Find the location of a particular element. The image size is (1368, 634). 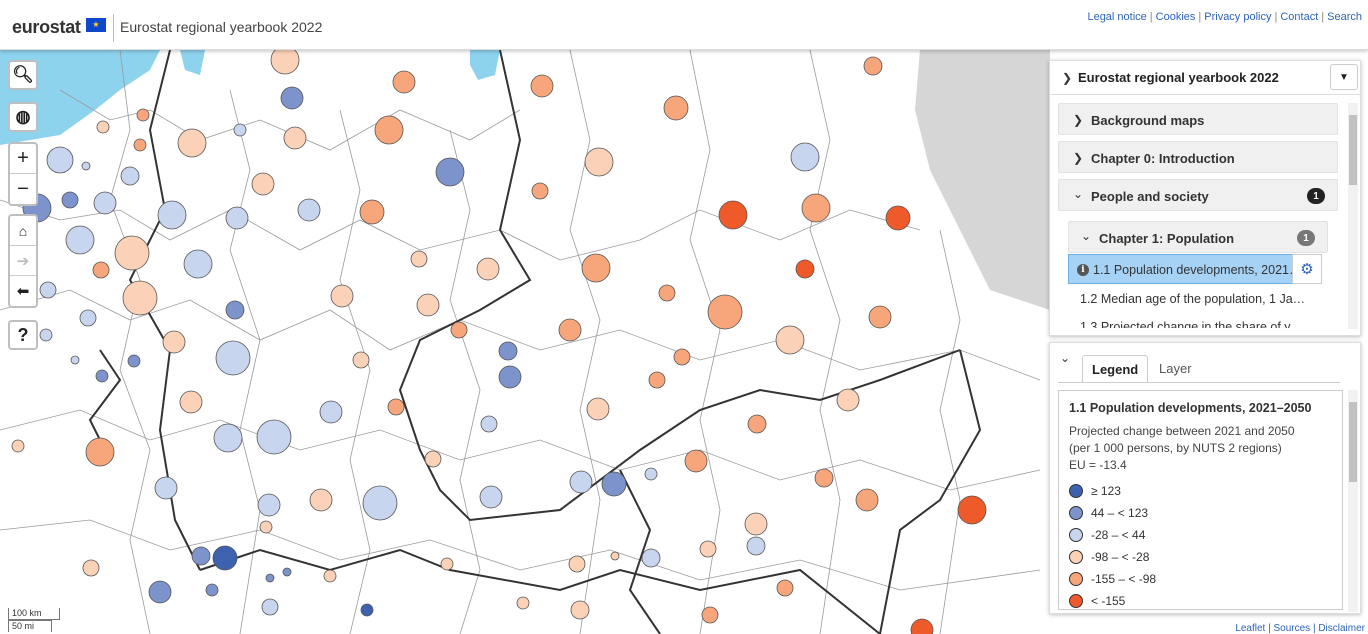

section-people-society: ⌄ People and society 1 is located at coordinates (1198, 195).